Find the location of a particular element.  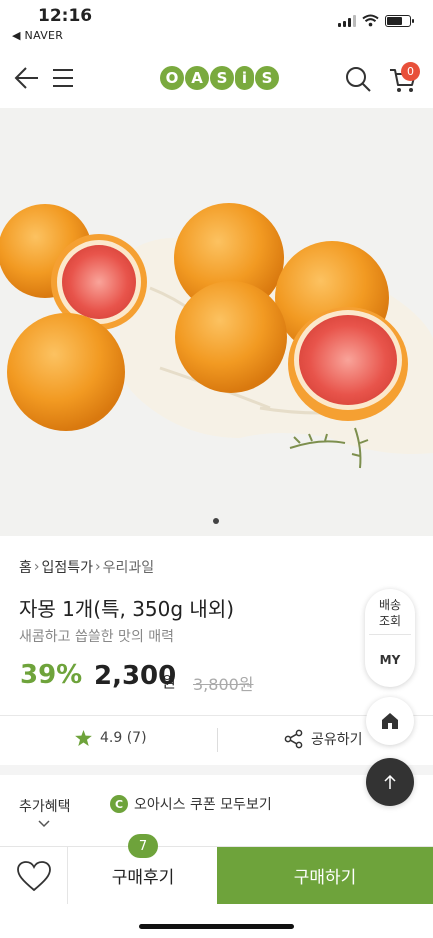

oasis-logo: O A S i S is located at coordinates (219, 78).